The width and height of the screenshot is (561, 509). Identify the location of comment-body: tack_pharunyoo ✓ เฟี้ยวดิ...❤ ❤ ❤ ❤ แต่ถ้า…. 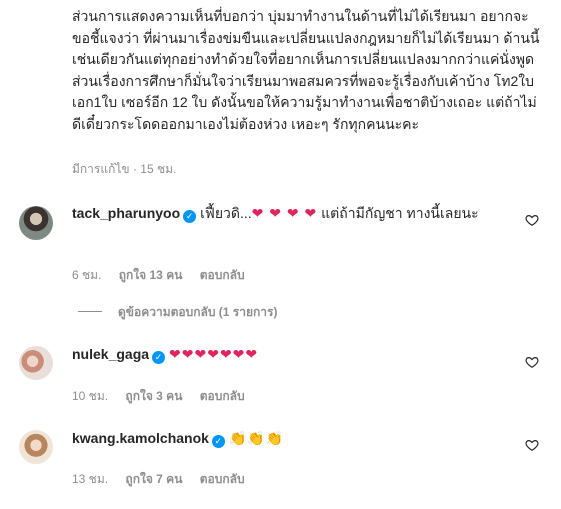
(297, 213).